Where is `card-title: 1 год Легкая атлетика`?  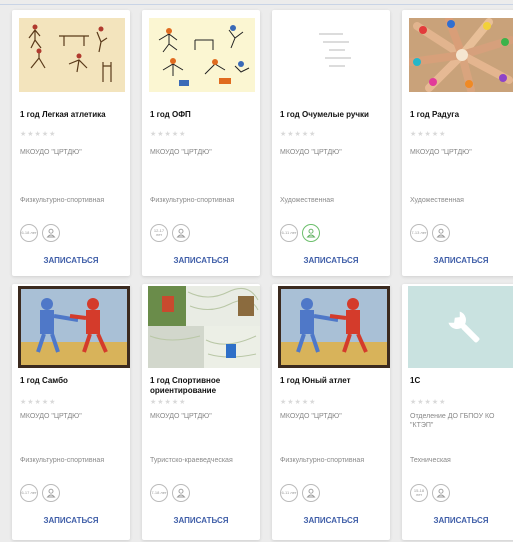 card-title: 1 год Легкая атлетика is located at coordinates (73, 115).